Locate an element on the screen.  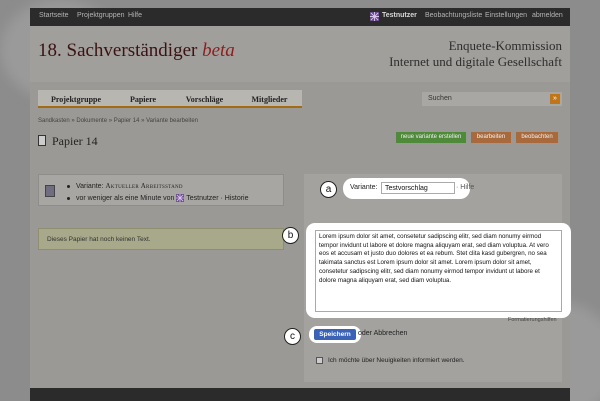
variant-line: Variante: Aktueller Arbeitsstand is located at coordinates (125, 186).